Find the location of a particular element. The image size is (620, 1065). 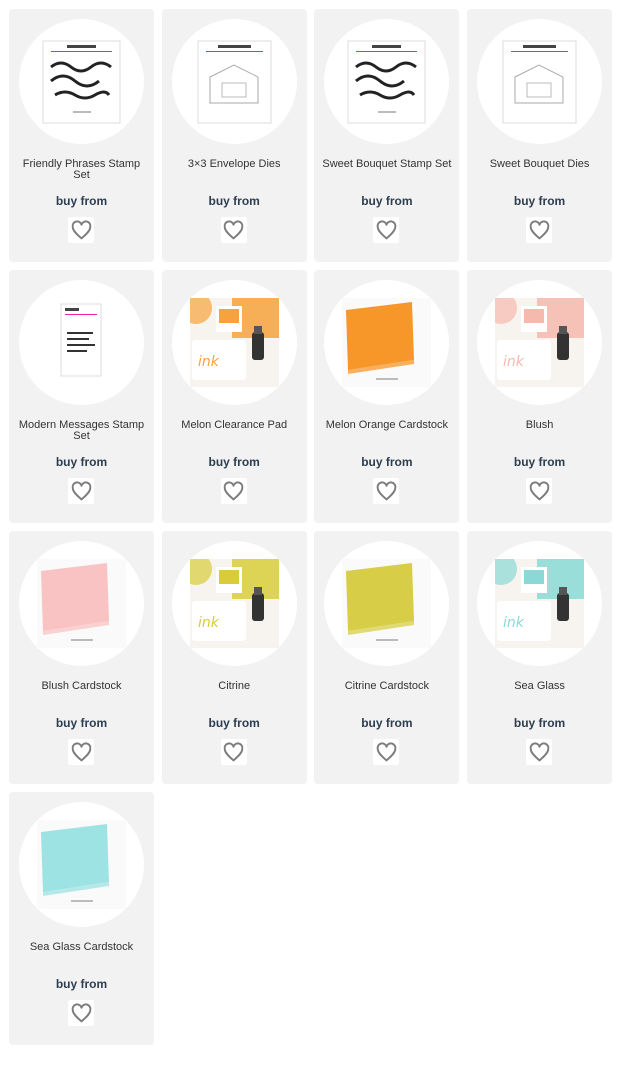

product-card: Melon Orange Cardstock buy from is located at coordinates (387, 396).